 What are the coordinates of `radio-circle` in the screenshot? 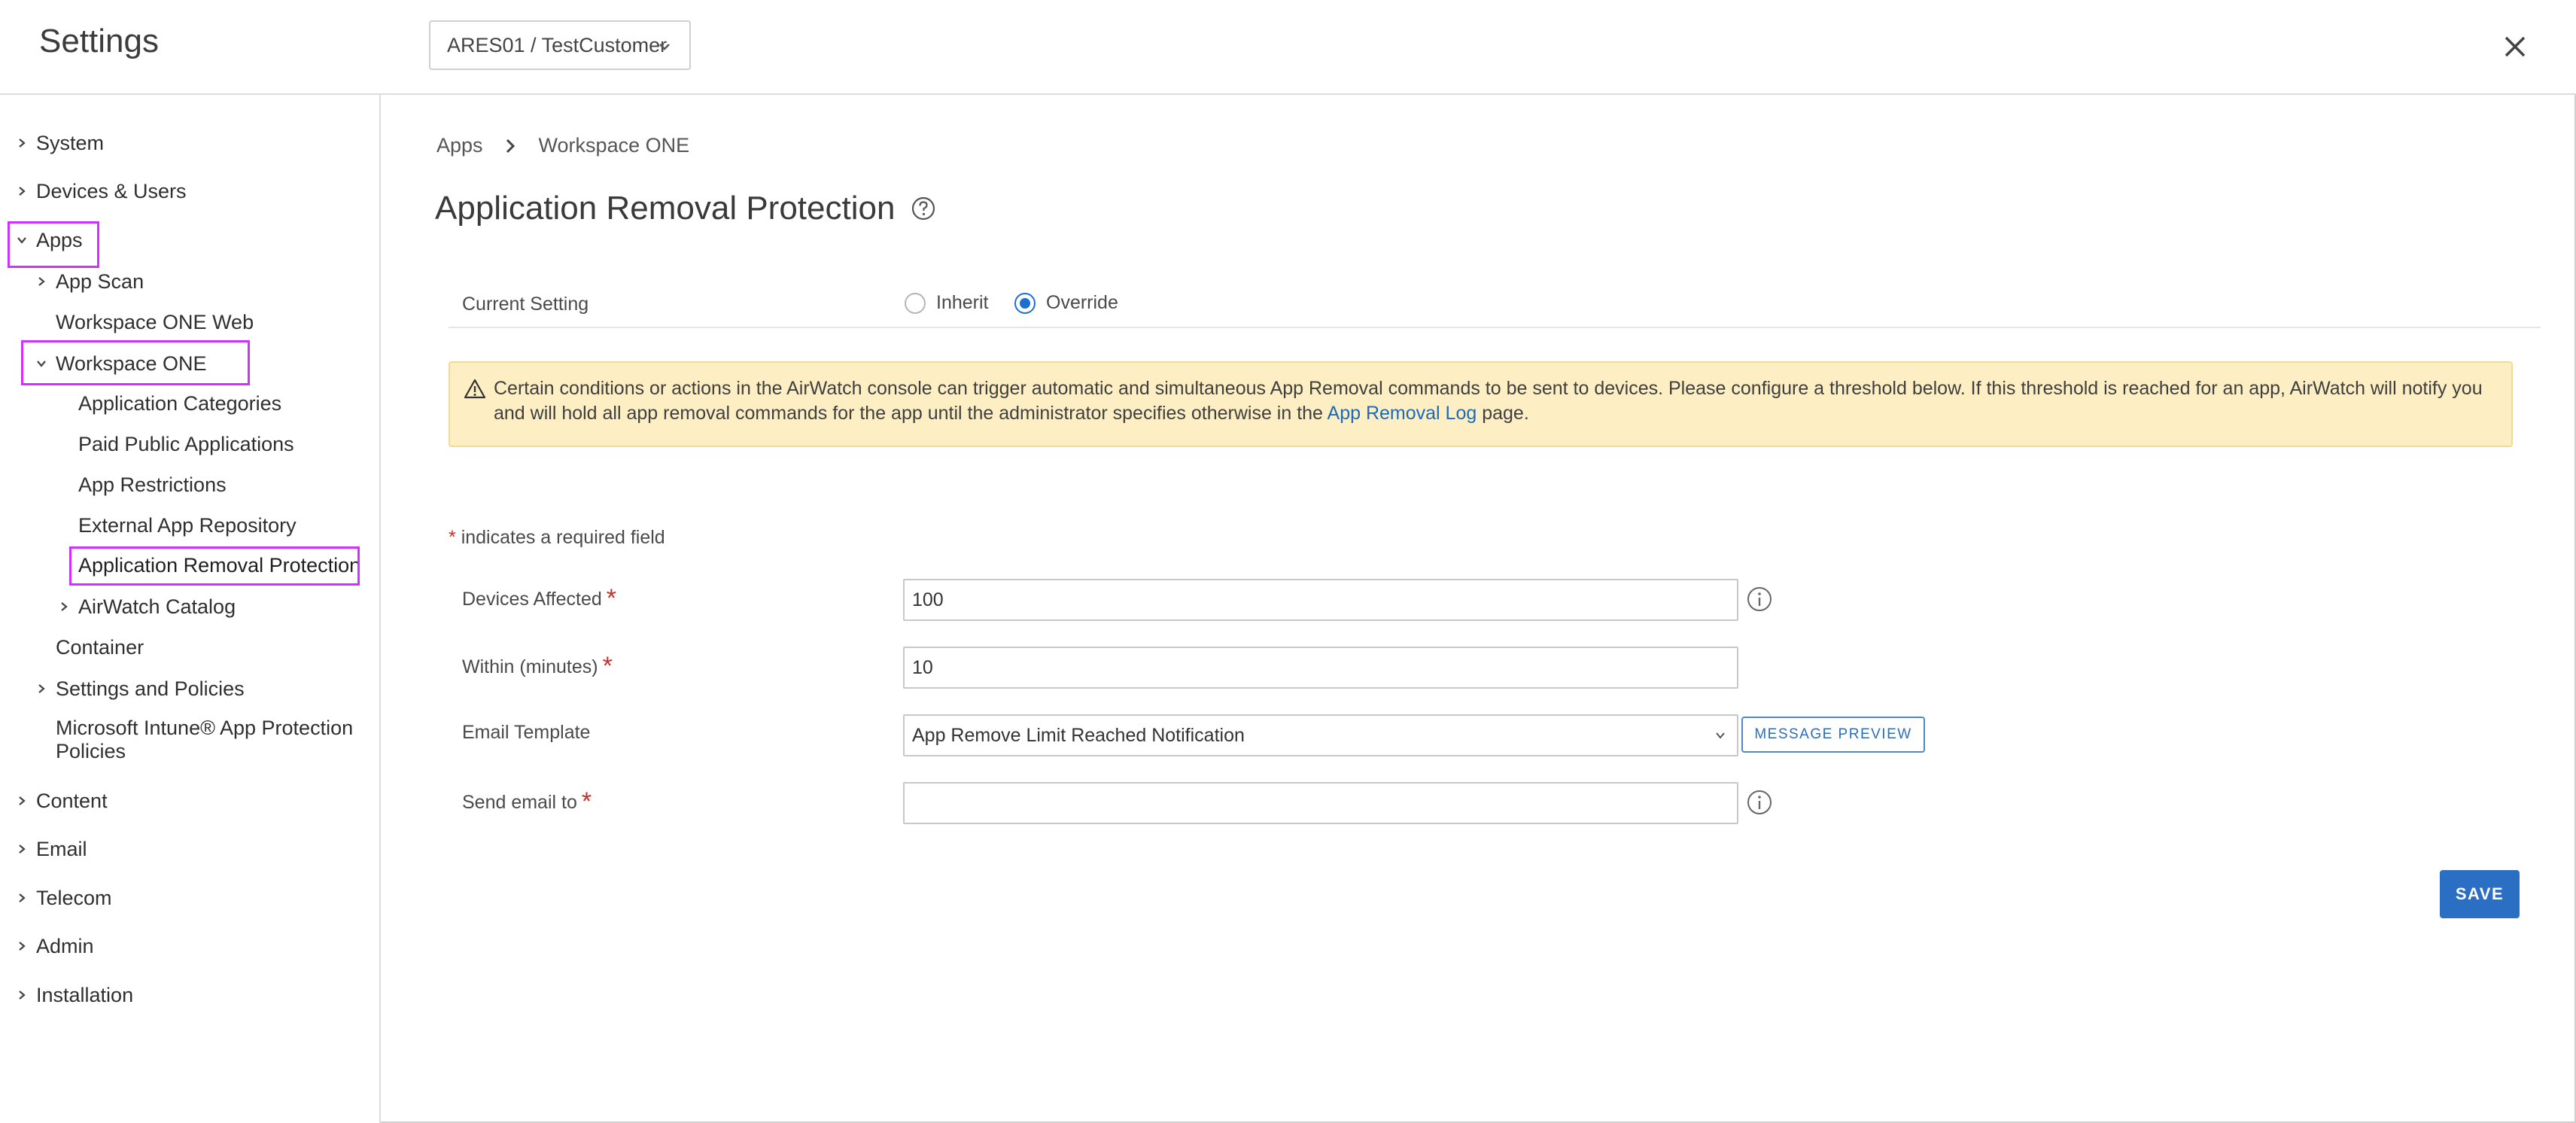 It's located at (915, 303).